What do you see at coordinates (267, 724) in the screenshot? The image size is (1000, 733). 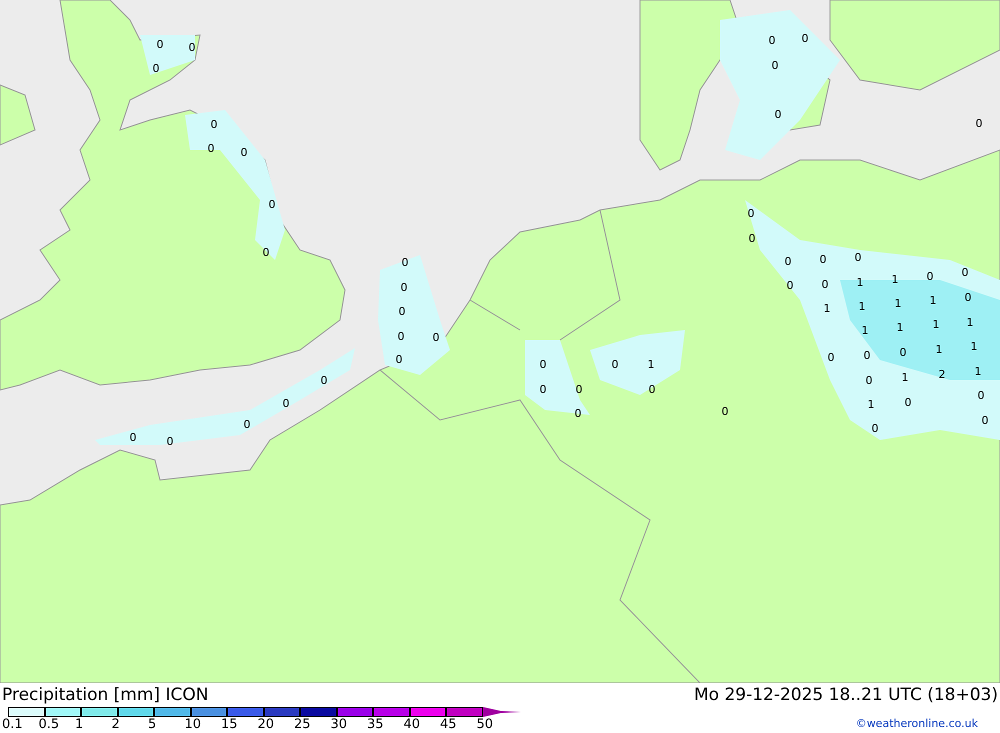 I see `legend-label: 20` at bounding box center [267, 724].